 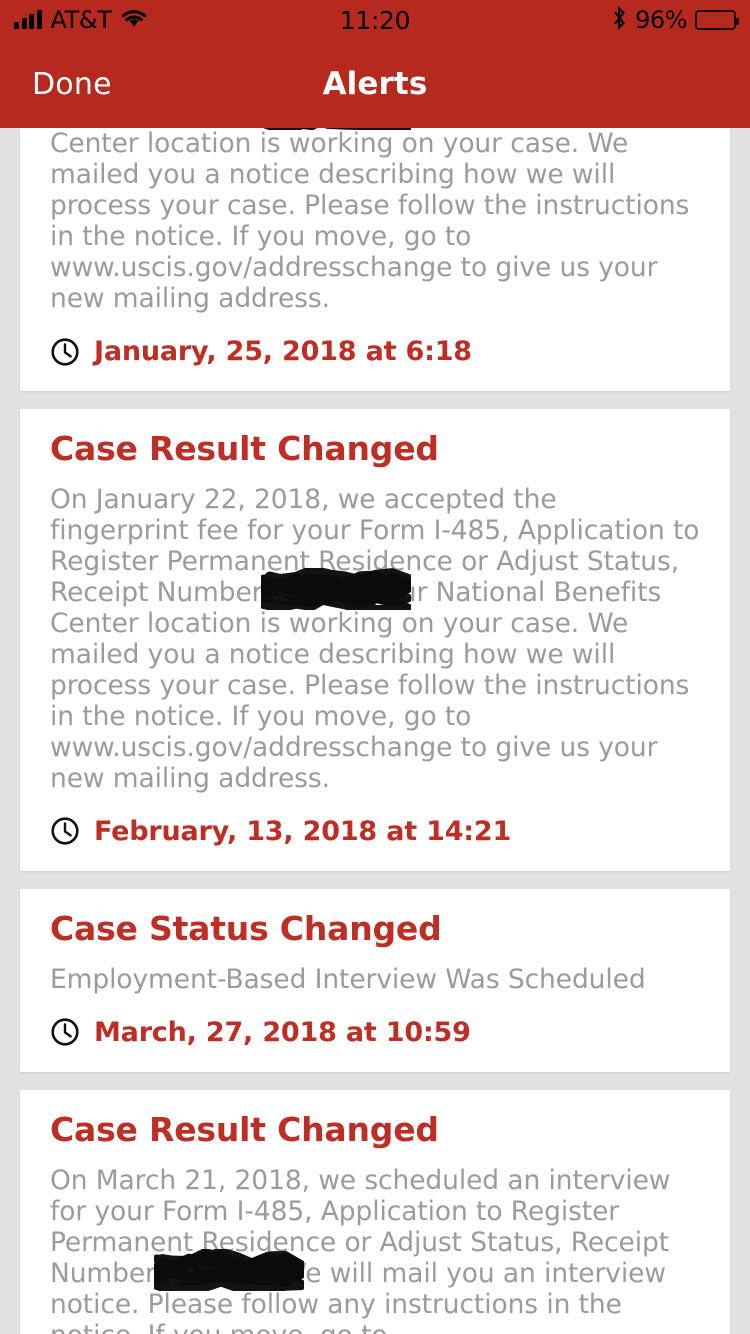 I want to click on bluetooth-icon, so click(x=619, y=19).